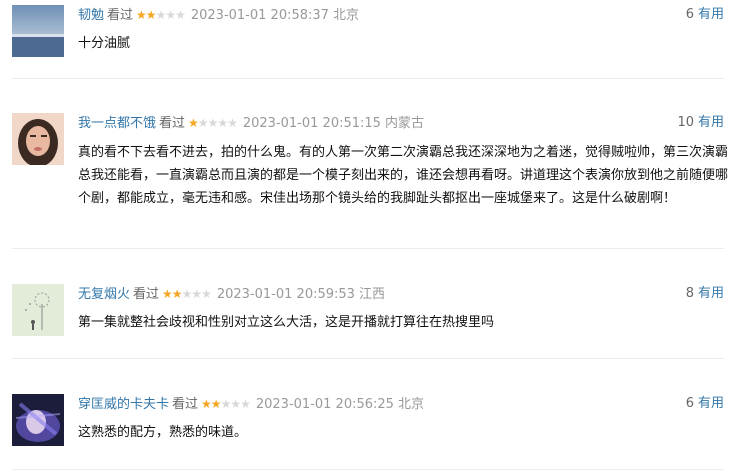 The image size is (754, 475). I want to click on username-link: 我一点都不饿, so click(117, 123).